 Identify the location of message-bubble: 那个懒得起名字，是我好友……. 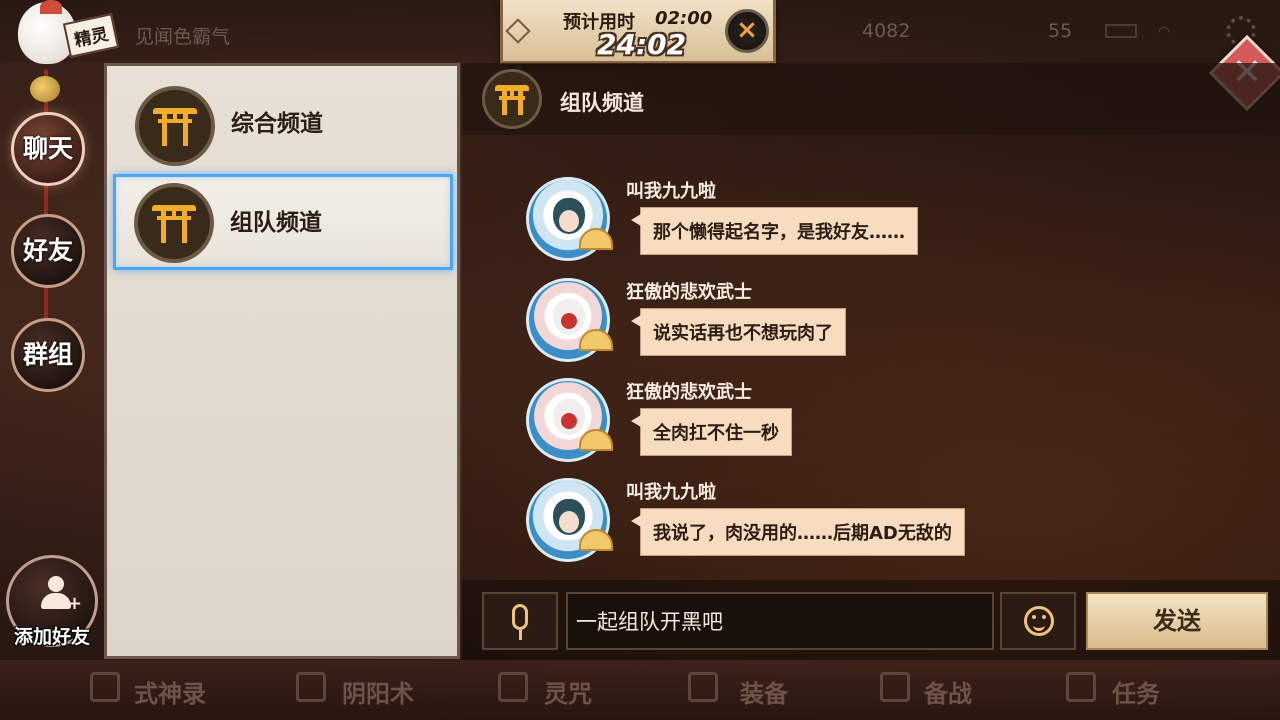
(774, 231).